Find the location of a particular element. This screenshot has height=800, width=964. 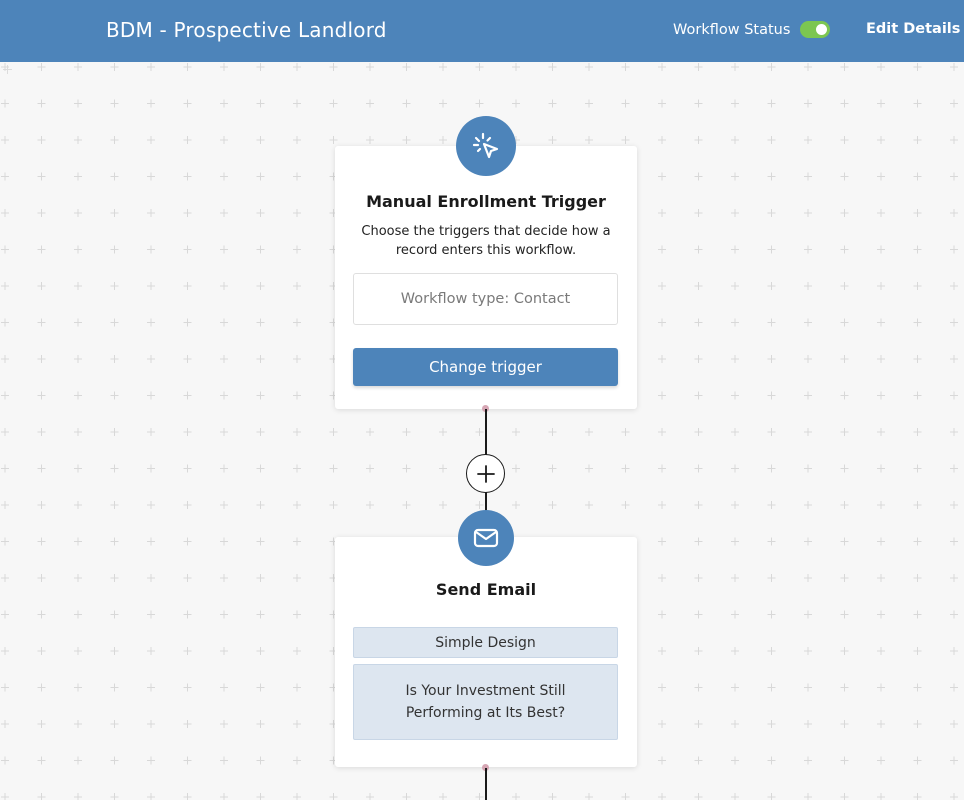

trigger-node-icon is located at coordinates (486, 146).